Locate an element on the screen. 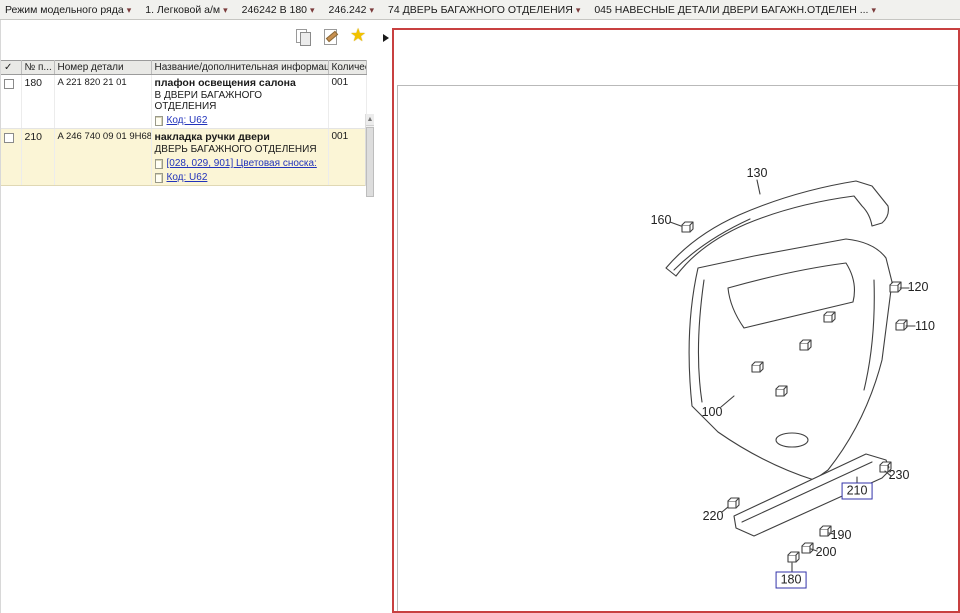  header-part-number: Номер детали is located at coordinates (103, 67).